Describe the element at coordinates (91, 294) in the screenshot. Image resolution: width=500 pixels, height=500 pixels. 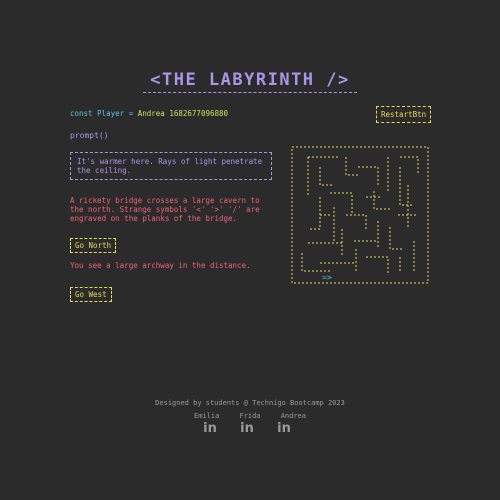
I see `go-west-button: Go West` at that location.